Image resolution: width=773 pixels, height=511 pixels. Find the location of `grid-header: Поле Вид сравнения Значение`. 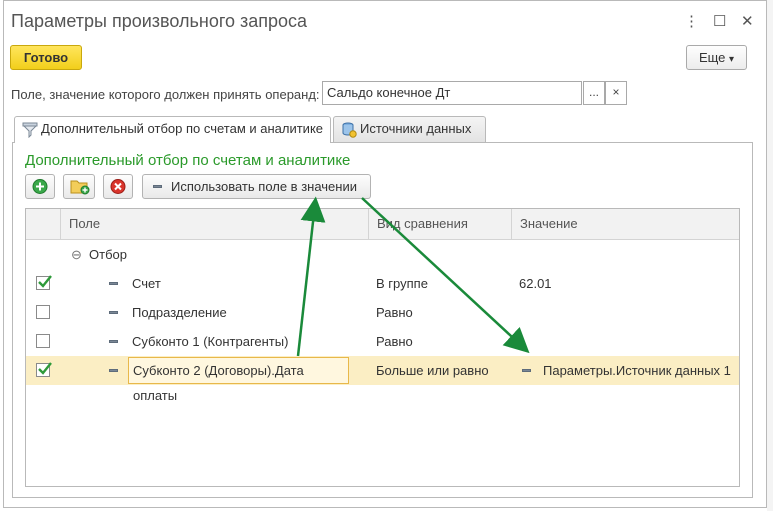

grid-header: Поле Вид сравнения Значение is located at coordinates (382, 224).